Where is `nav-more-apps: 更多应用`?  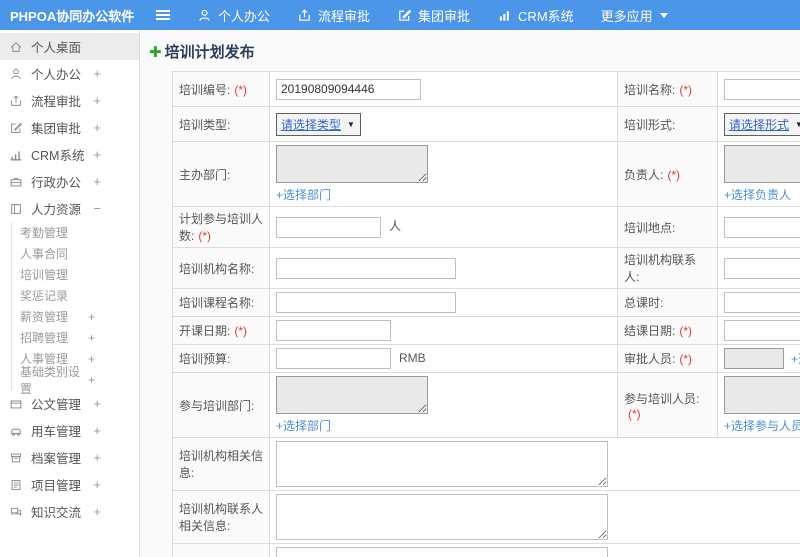 nav-more-apps: 更多应用 is located at coordinates (634, 15).